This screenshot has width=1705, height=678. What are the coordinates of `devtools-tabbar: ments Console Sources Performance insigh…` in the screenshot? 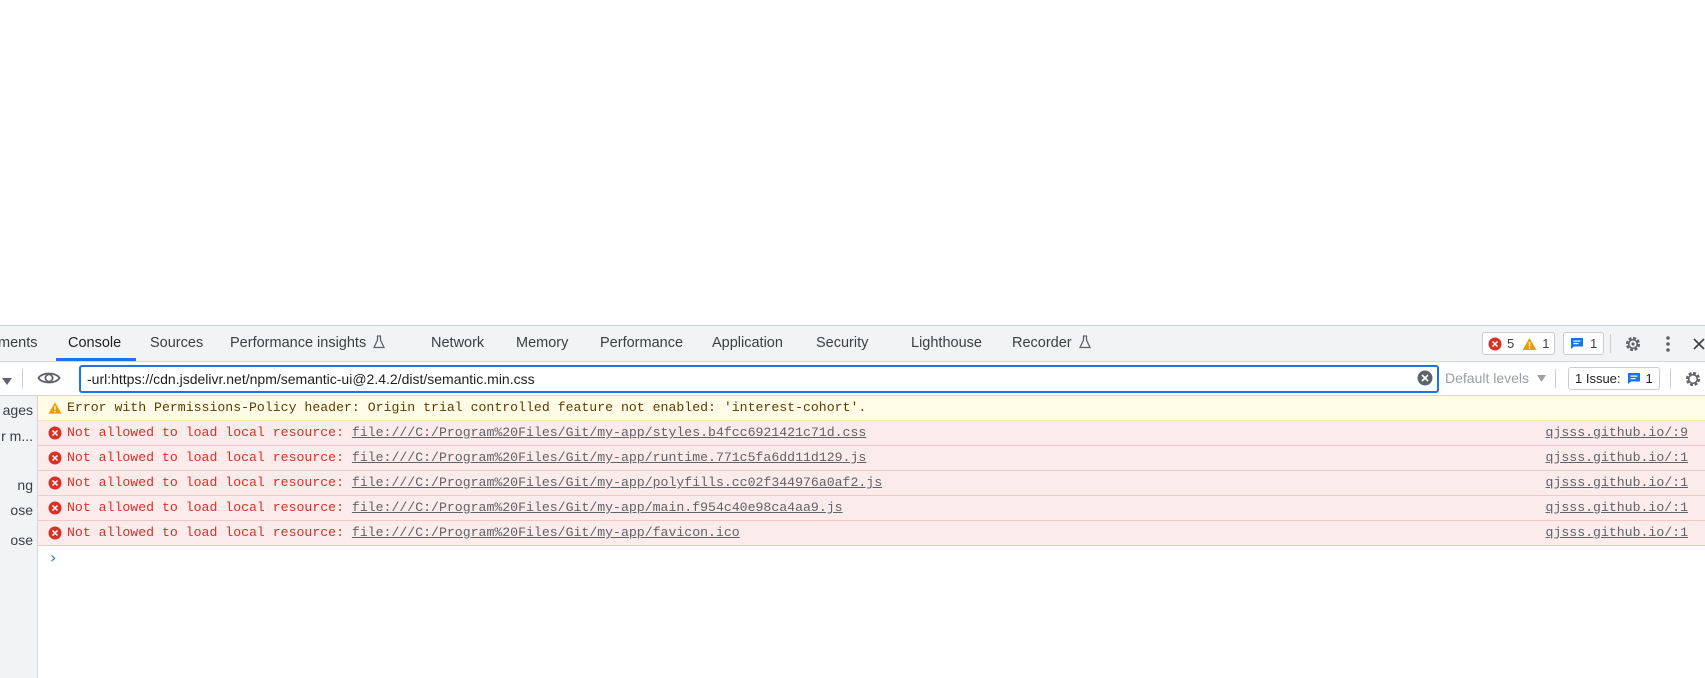 It's located at (852, 344).